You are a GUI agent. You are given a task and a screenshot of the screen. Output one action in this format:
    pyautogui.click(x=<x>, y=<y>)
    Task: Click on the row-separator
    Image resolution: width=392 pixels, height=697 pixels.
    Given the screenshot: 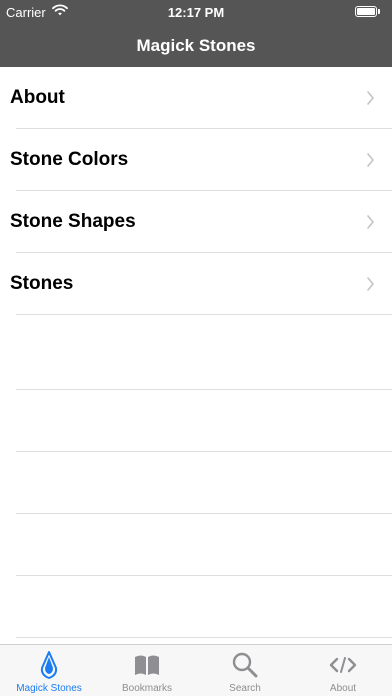 What is the action you would take?
    pyautogui.click(x=204, y=314)
    